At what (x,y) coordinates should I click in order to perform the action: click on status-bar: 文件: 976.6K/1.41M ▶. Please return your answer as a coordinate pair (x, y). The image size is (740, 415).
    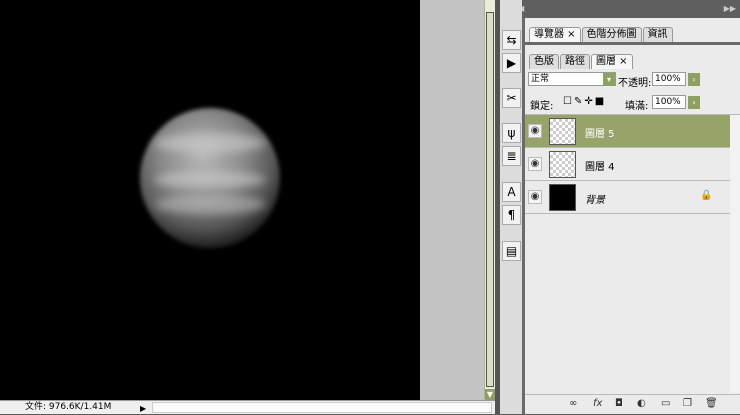
    Looking at the image, I should click on (247, 407).